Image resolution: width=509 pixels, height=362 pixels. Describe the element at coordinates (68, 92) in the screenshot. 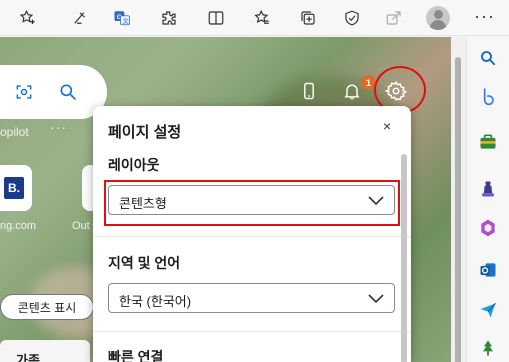

I see `search-icon` at that location.